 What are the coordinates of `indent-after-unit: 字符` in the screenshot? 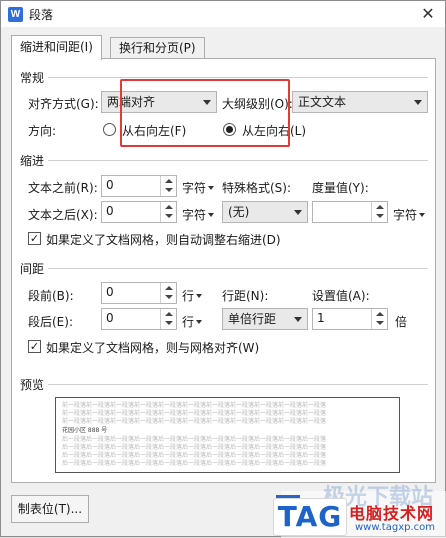 It's located at (198, 214).